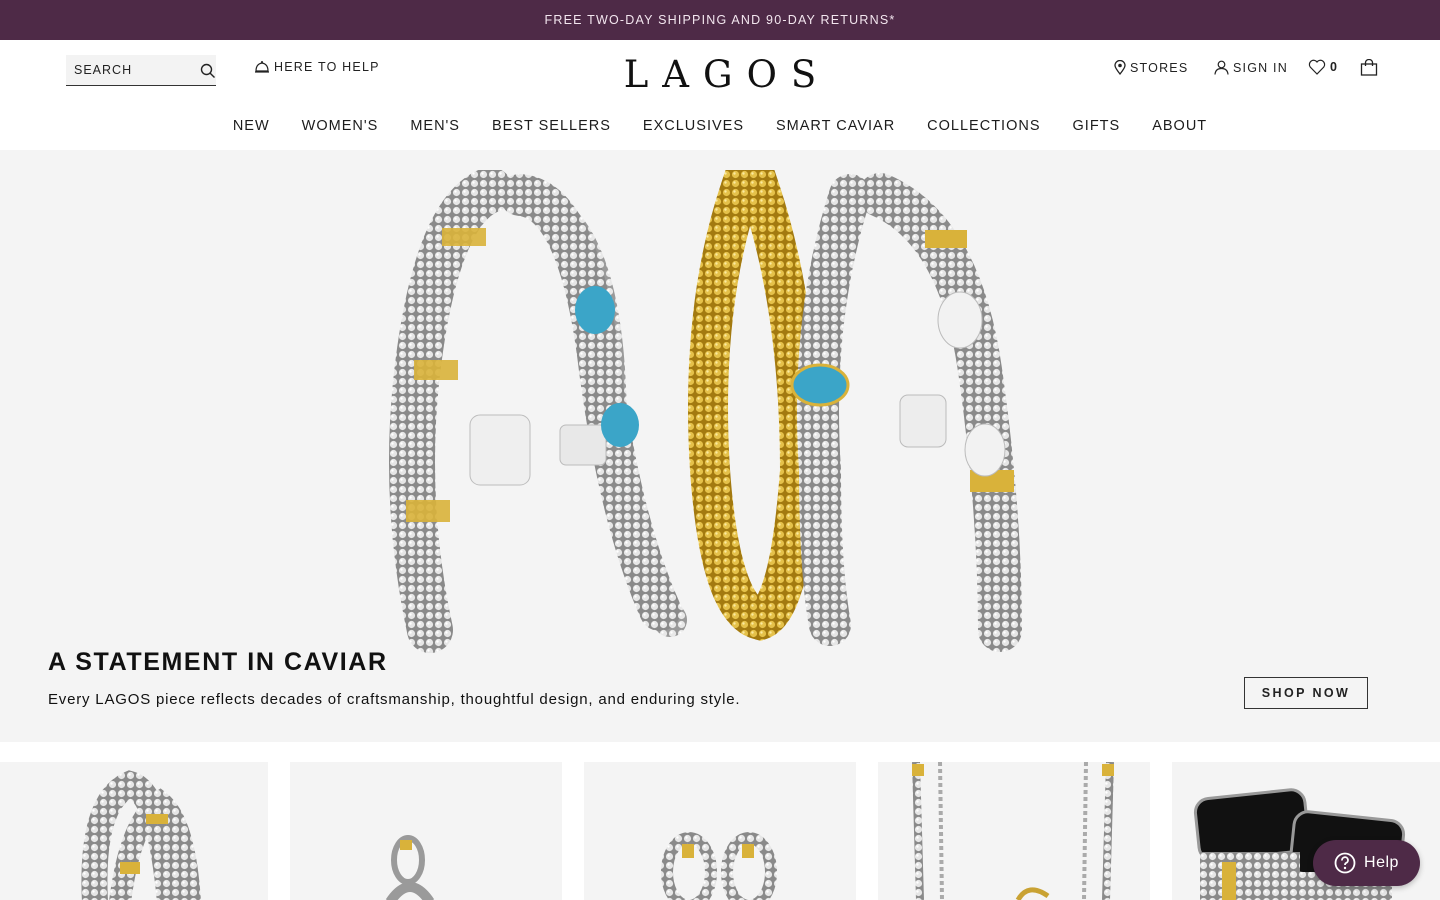  Describe the element at coordinates (208, 71) in the screenshot. I see `search-icon` at that location.